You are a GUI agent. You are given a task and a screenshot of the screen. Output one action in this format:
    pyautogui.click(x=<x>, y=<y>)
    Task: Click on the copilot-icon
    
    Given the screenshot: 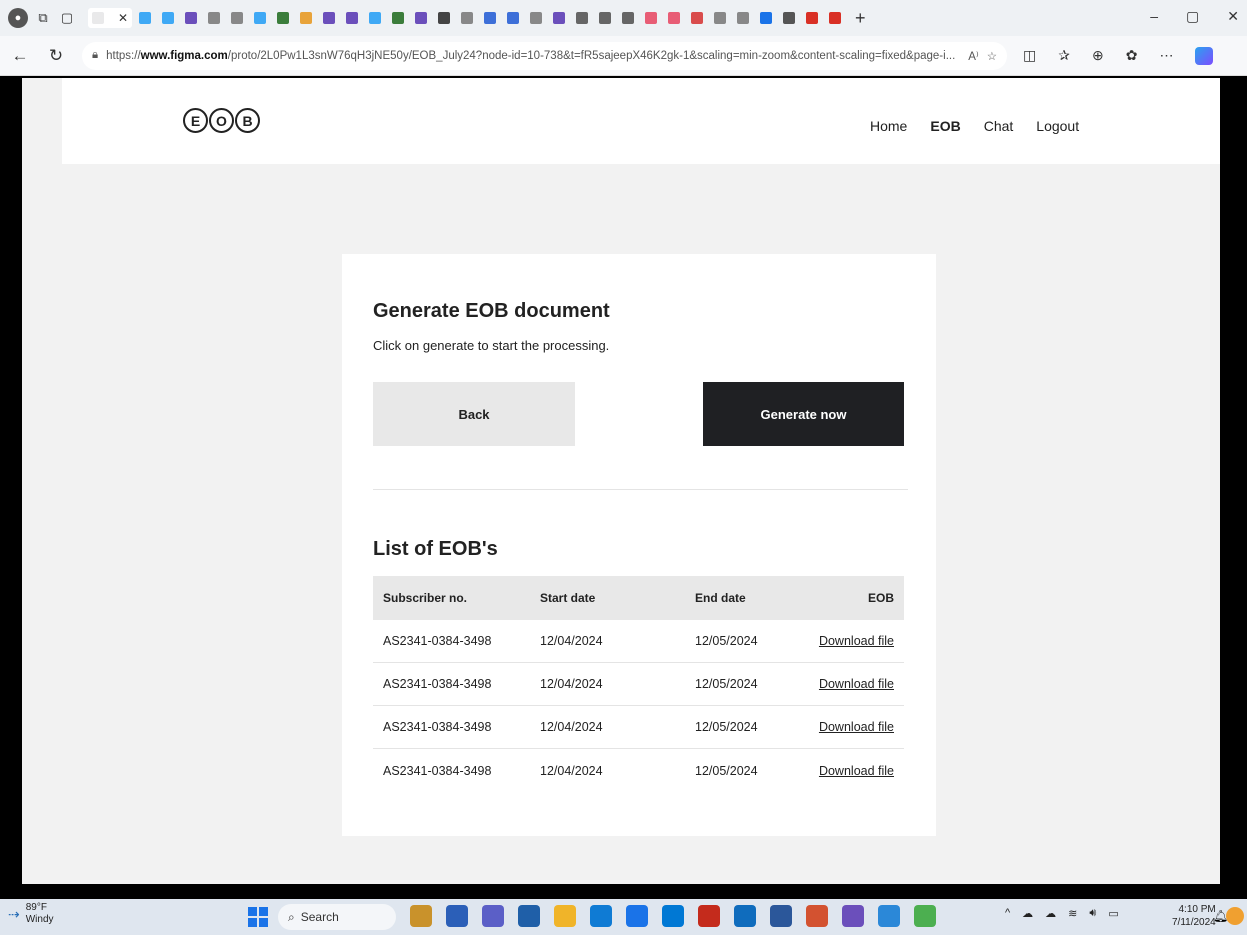 What is the action you would take?
    pyautogui.click(x=1204, y=55)
    